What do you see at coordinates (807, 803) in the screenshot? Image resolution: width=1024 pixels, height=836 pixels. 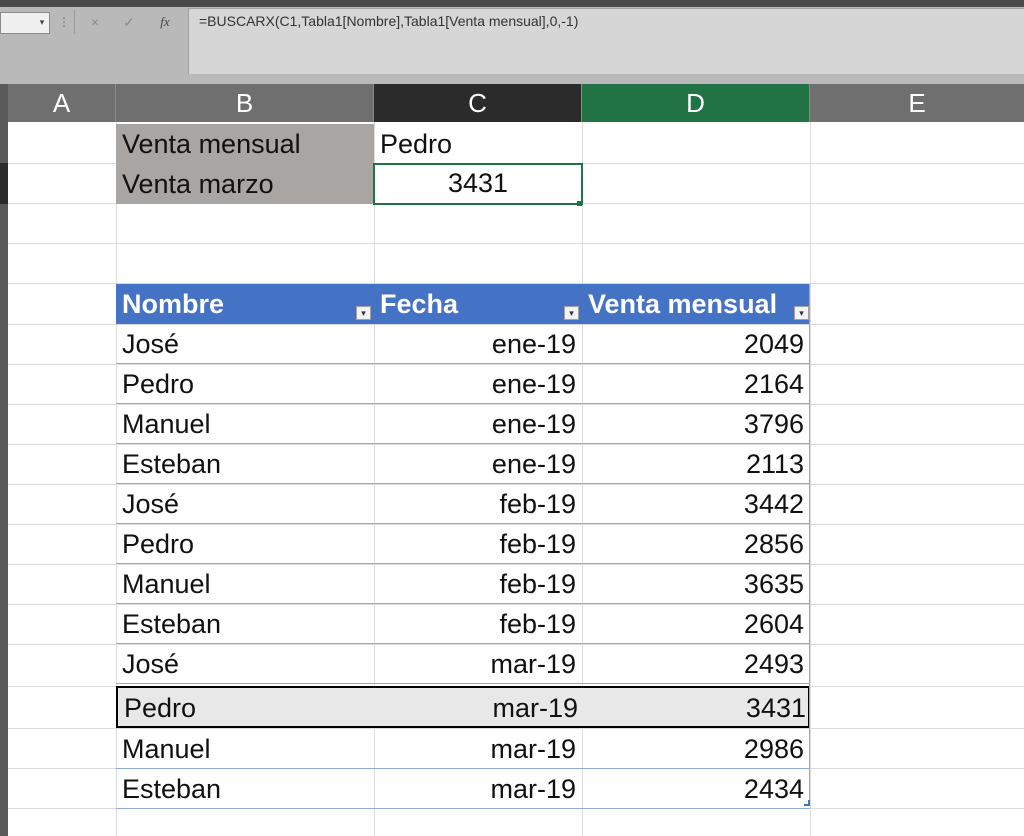 I see `table-resize-handle` at bounding box center [807, 803].